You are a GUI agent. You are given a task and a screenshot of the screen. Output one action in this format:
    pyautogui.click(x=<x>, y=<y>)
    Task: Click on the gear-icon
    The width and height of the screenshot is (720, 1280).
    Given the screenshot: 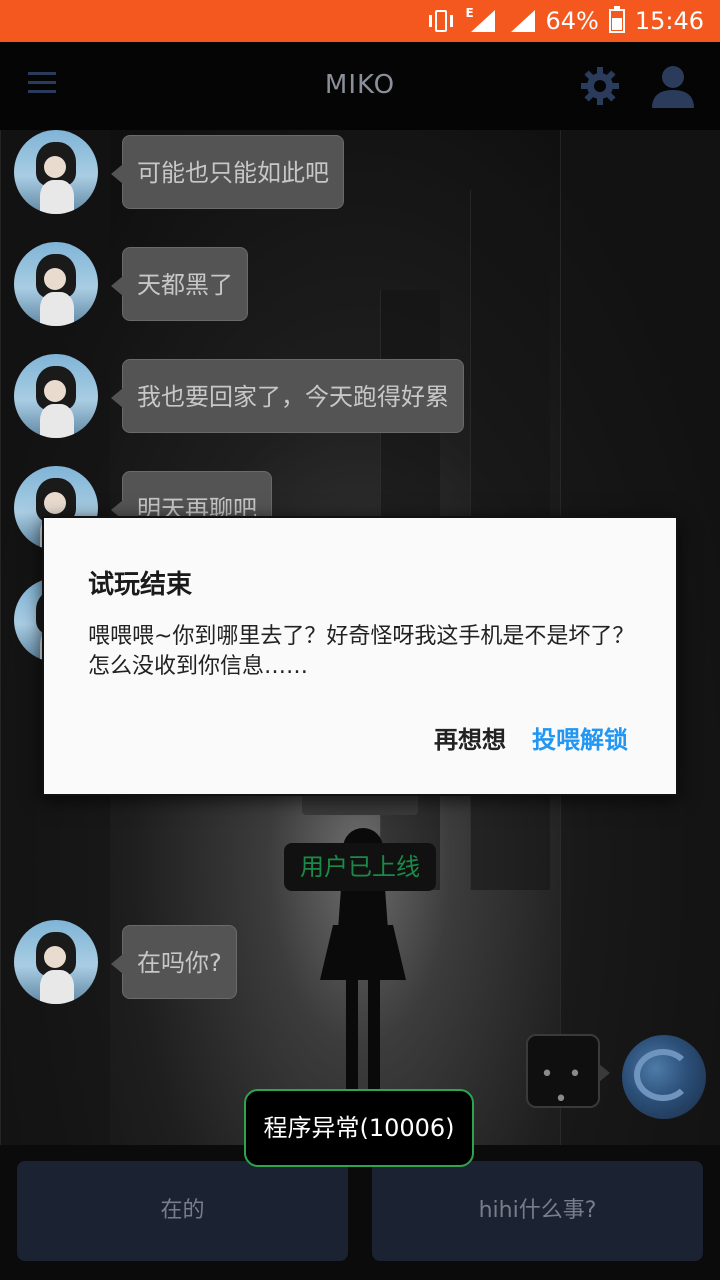 What is the action you would take?
    pyautogui.click(x=600, y=86)
    